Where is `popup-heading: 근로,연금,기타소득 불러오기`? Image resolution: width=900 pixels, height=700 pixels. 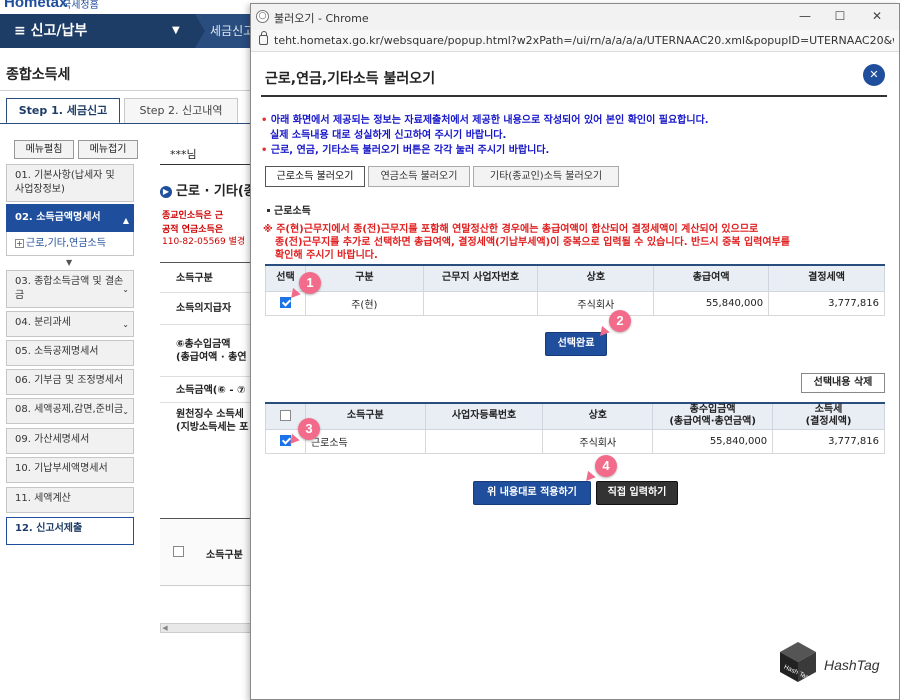
popup-heading: 근로,연금,기타소득 불러오기 is located at coordinates (350, 79).